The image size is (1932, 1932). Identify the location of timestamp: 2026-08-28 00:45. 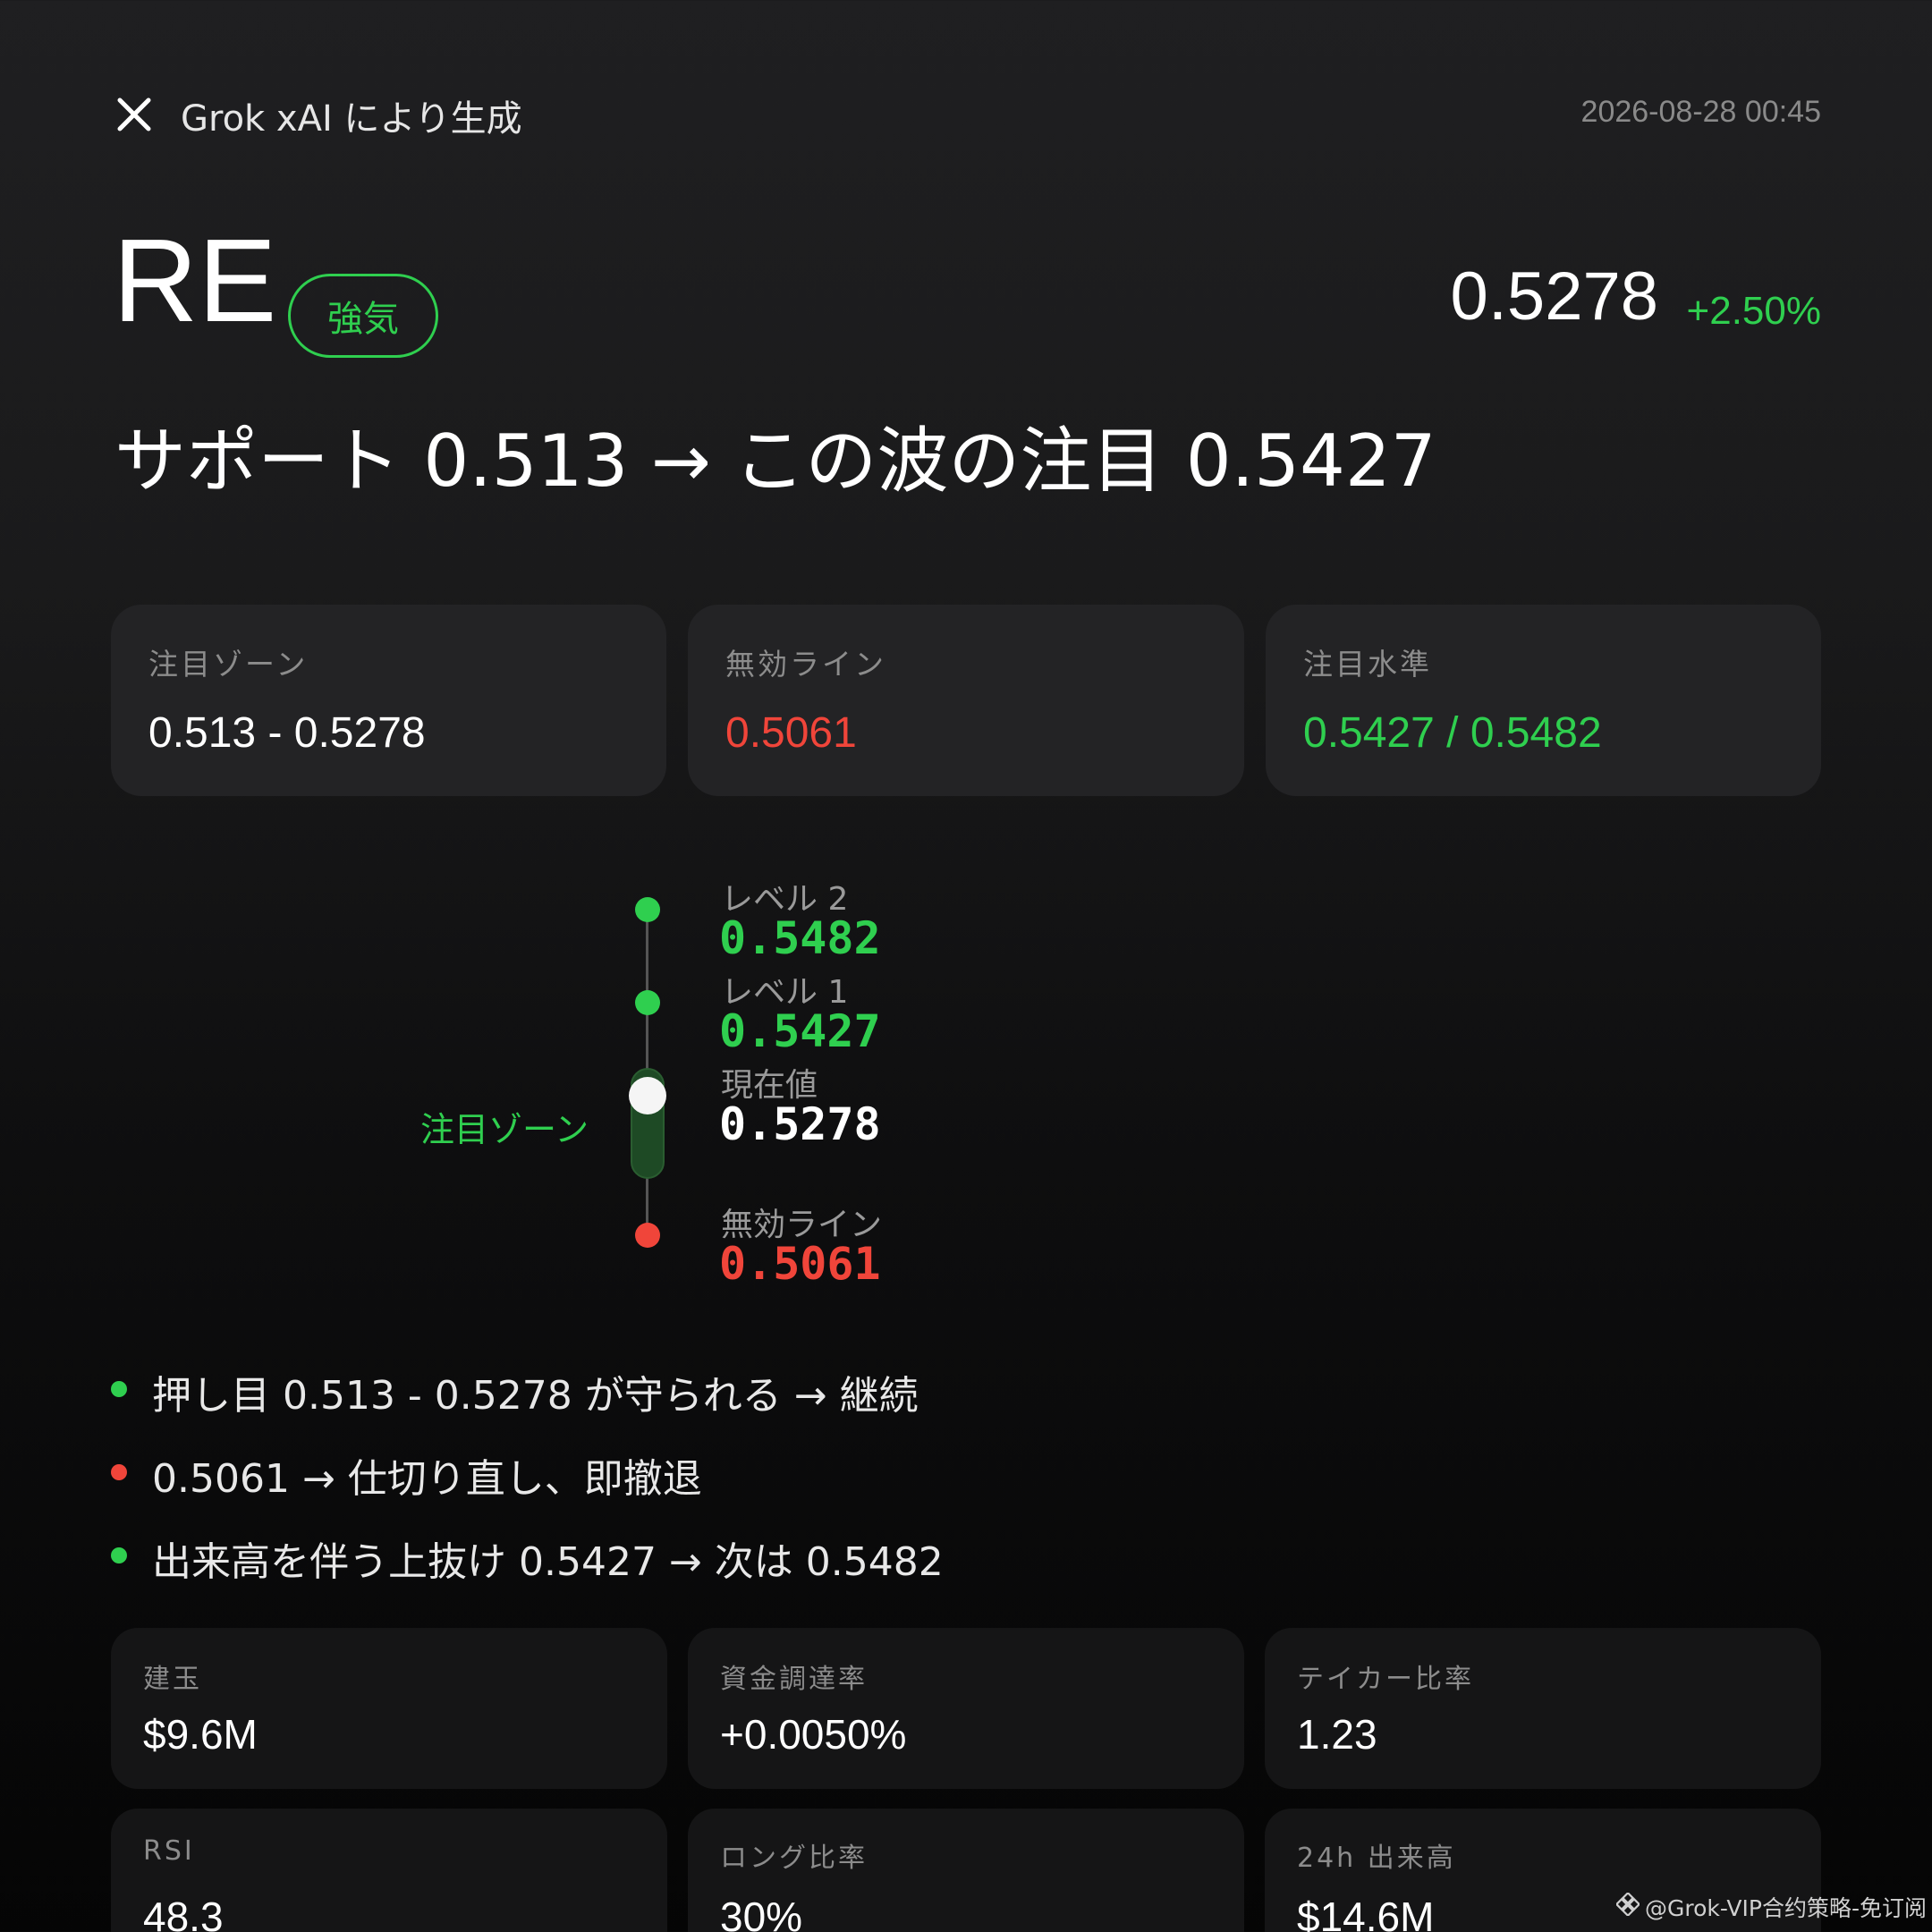
(1700, 112).